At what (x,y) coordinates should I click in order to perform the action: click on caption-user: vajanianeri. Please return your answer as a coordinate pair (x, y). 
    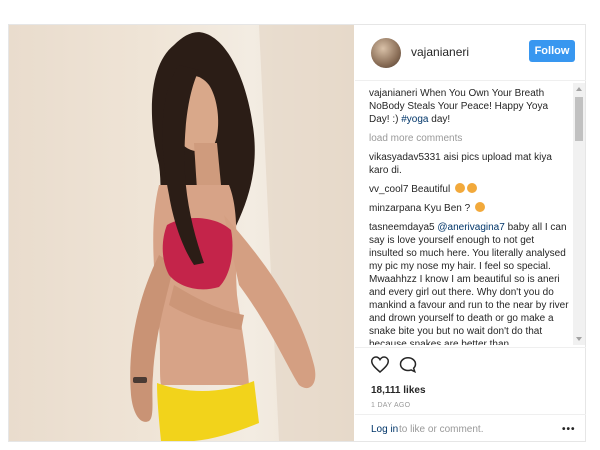
    Looking at the image, I should click on (393, 93).